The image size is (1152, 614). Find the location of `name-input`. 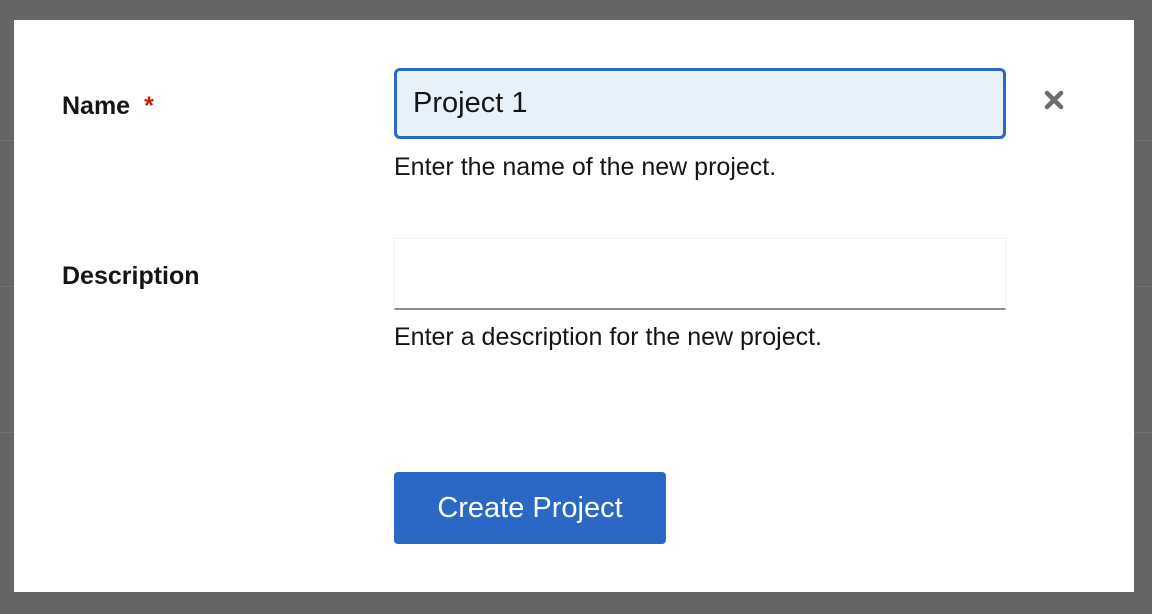

name-input is located at coordinates (700, 103).